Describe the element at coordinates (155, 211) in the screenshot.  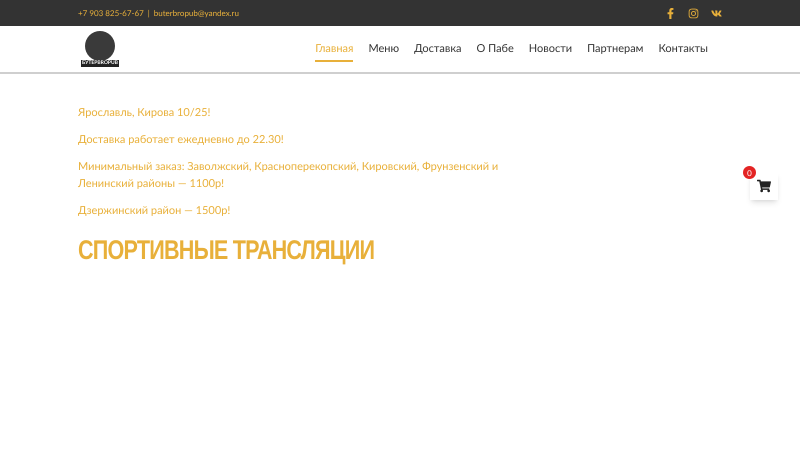
I see `info-paragraph: Дзержинский район — 1500р!` at that location.